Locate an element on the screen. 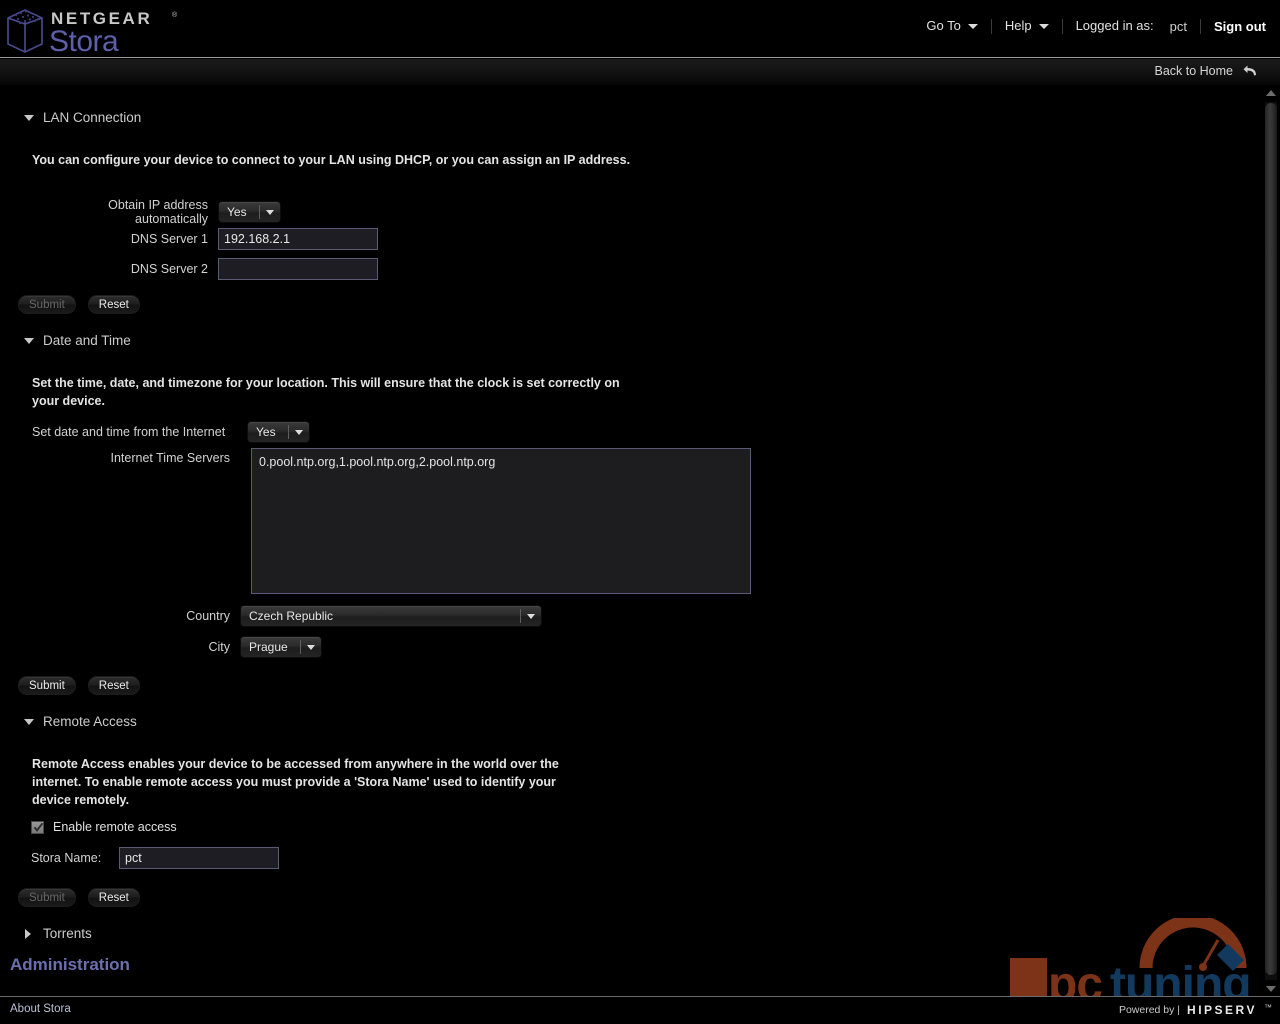 The height and width of the screenshot is (1024, 1280). set-from-internet-value: Yes is located at coordinates (266, 432).